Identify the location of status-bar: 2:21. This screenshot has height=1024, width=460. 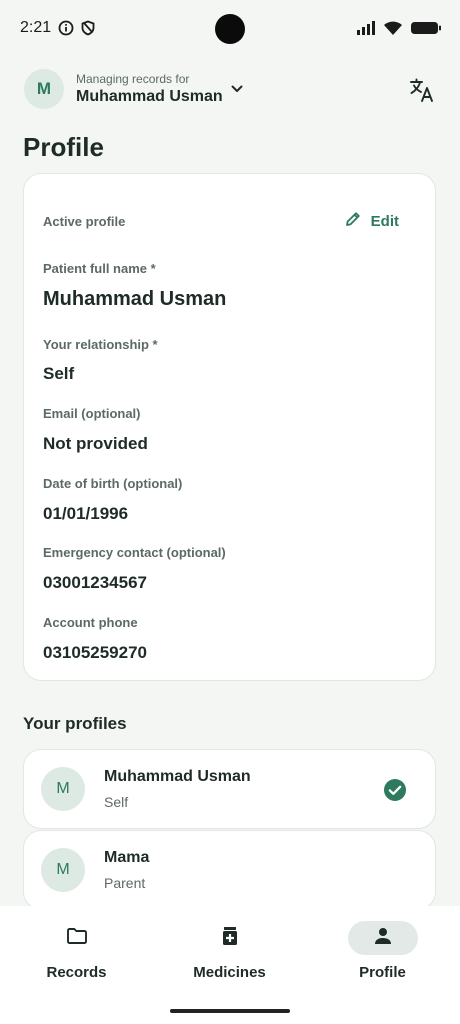
(230, 29).